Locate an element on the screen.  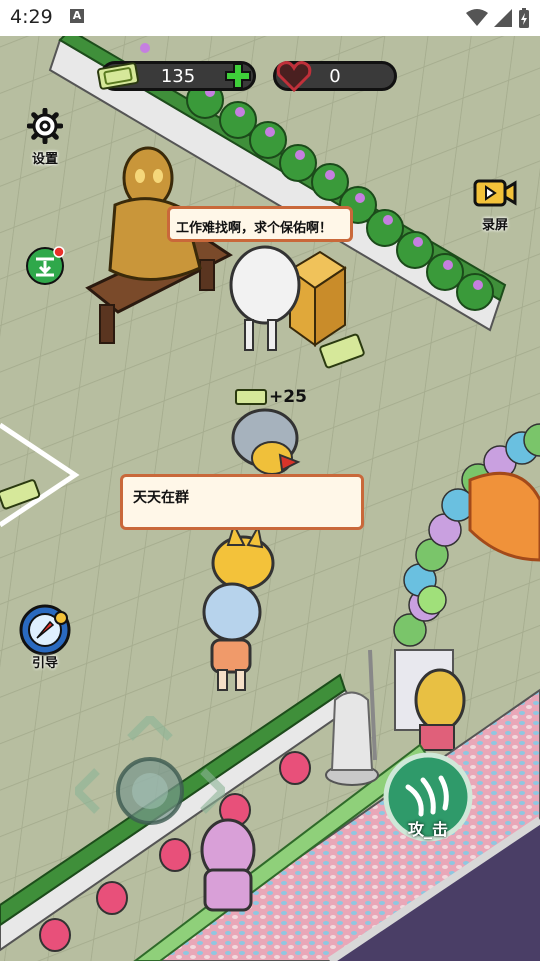
wifi-icon is located at coordinates (477, 17).